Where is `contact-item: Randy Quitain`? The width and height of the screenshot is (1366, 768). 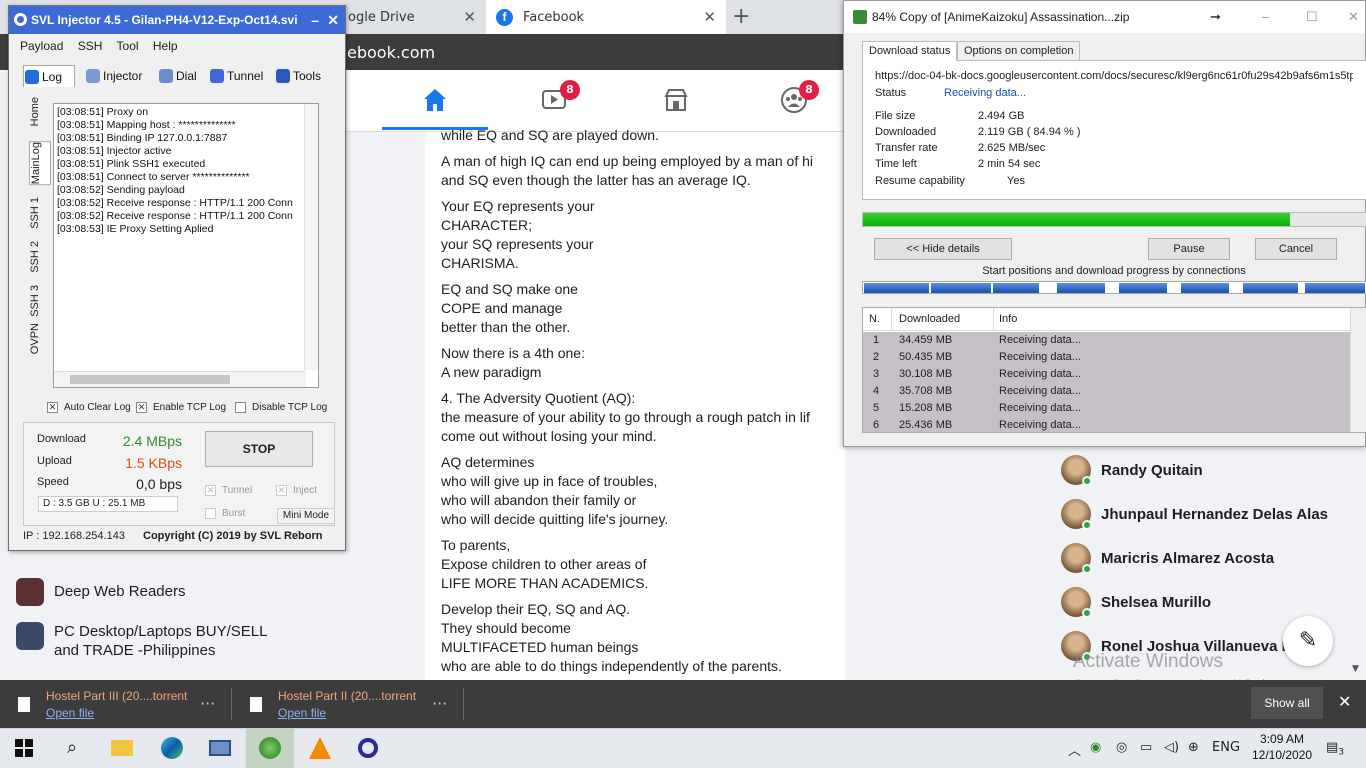
contact-item: Randy Quitain is located at coordinates (1132, 470).